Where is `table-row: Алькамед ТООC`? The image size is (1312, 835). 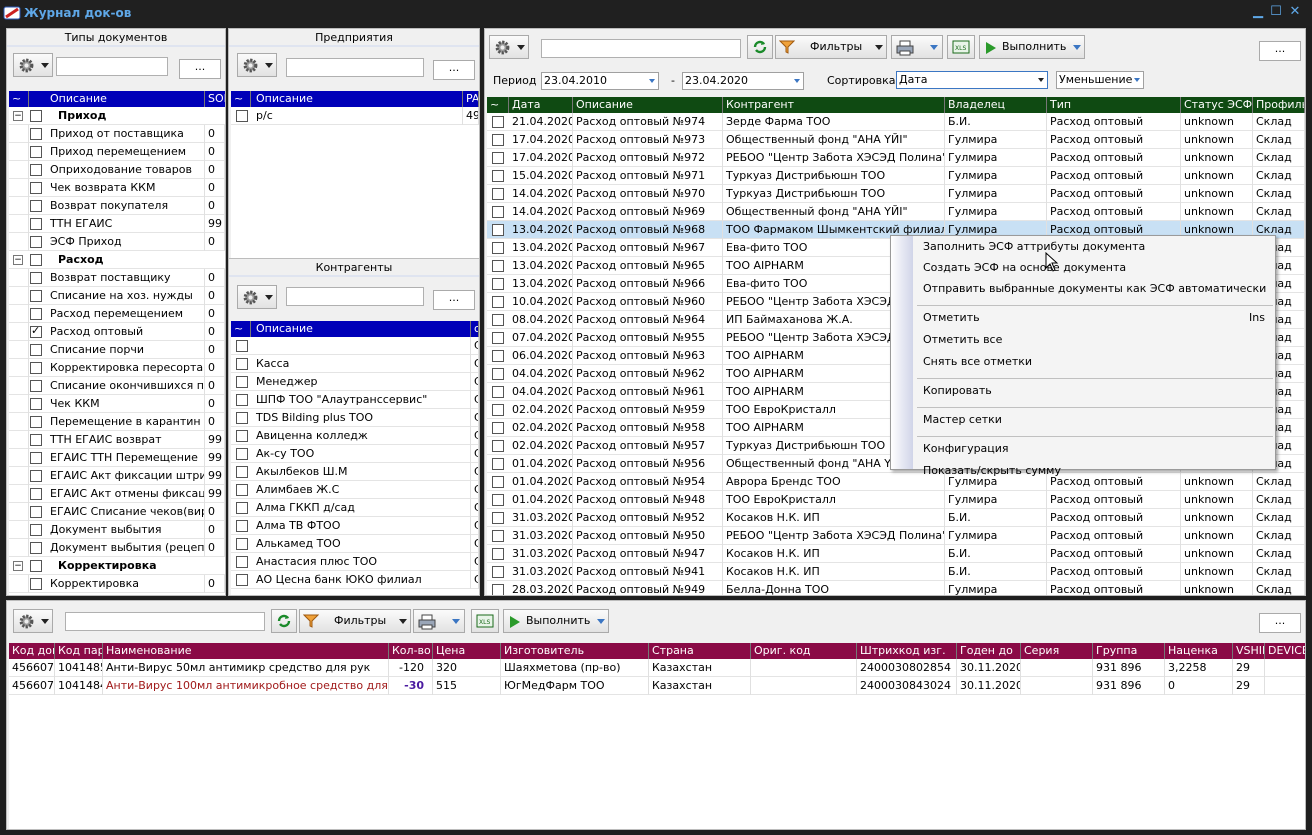 table-row: Алькамед ТООC is located at coordinates (355, 544).